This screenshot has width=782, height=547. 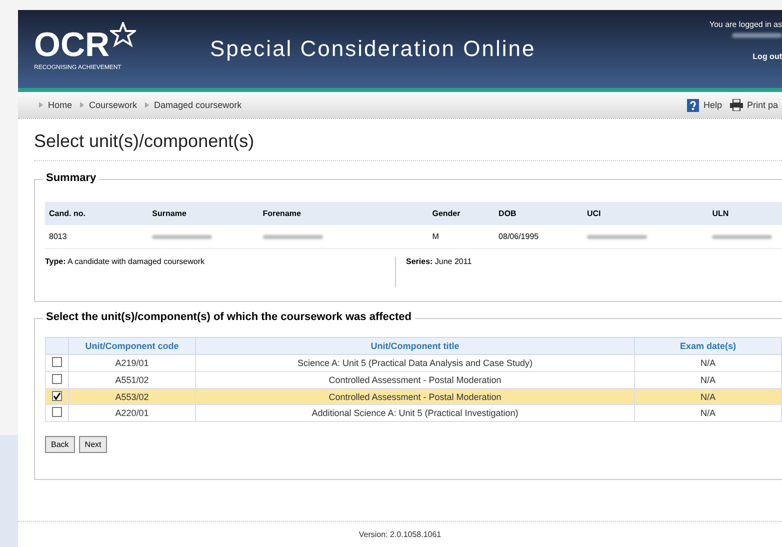 I want to click on column-header: Unit/Component title, so click(x=415, y=346).